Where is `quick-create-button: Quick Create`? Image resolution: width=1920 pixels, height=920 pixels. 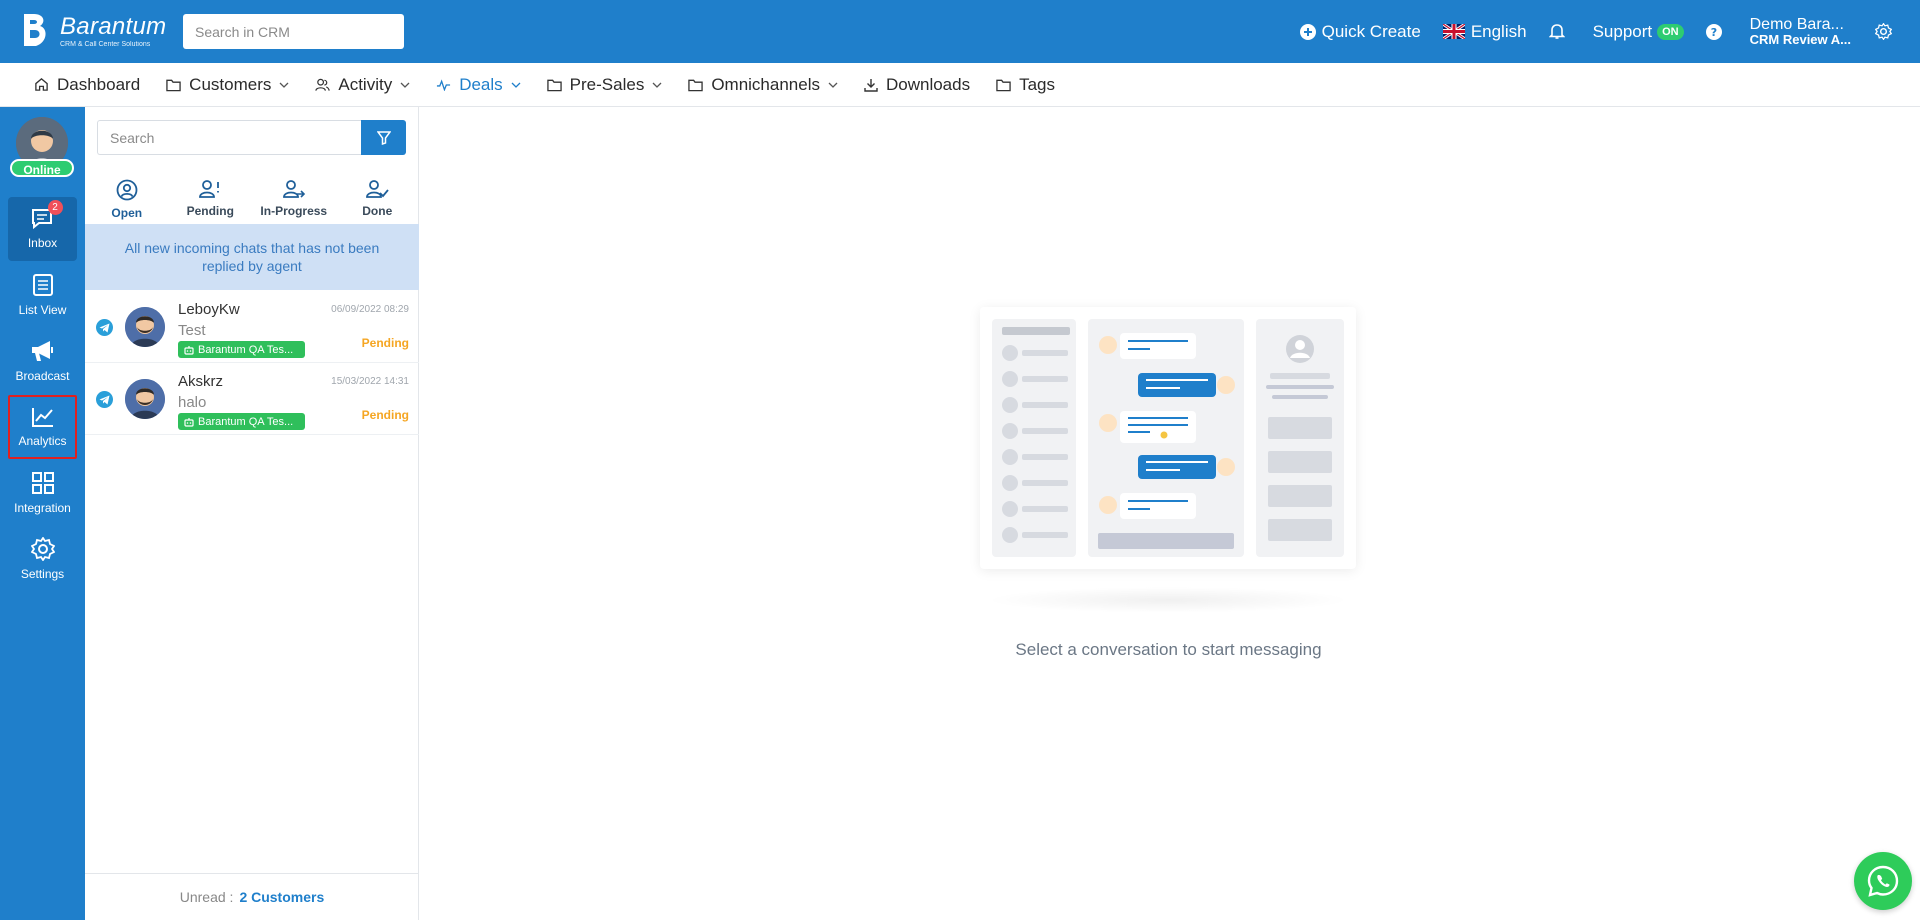 quick-create-button: Quick Create is located at coordinates (1360, 31).